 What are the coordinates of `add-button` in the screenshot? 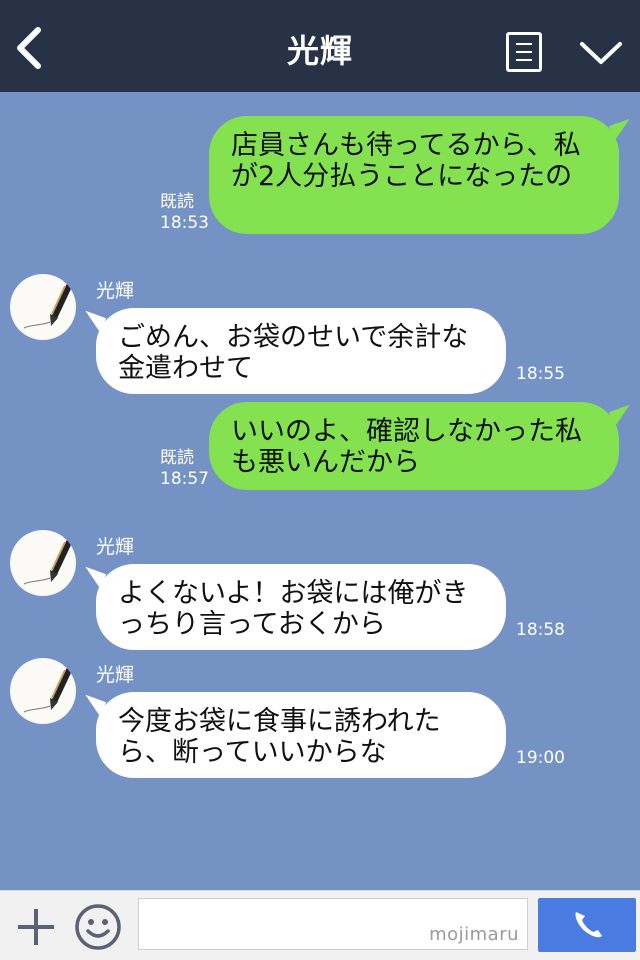 It's located at (36, 927).